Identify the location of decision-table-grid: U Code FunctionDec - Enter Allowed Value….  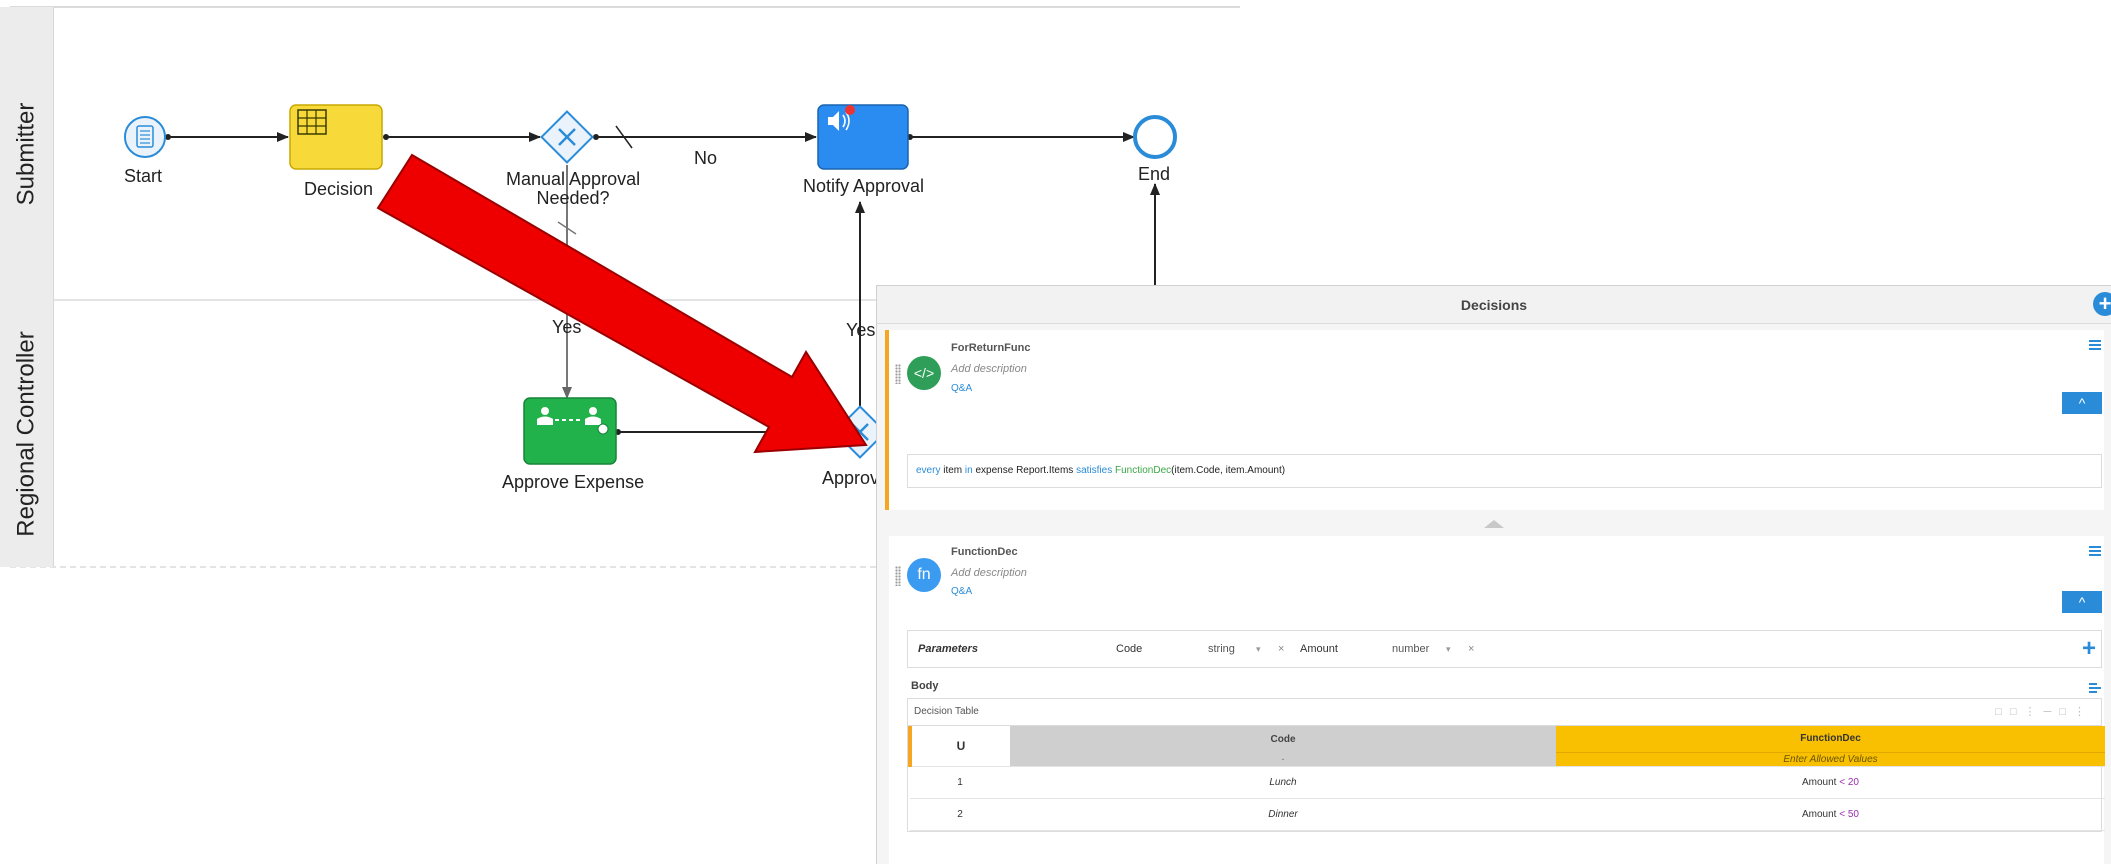
(1506, 778).